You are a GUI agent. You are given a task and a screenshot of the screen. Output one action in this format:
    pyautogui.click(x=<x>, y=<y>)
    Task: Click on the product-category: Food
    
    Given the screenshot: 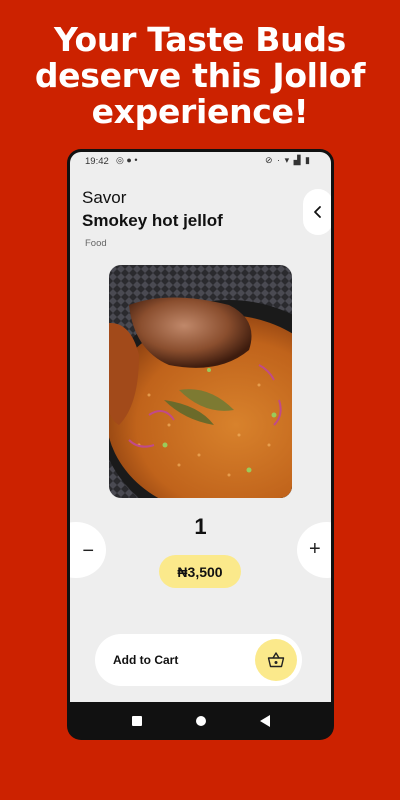 What is the action you would take?
    pyautogui.click(x=96, y=243)
    